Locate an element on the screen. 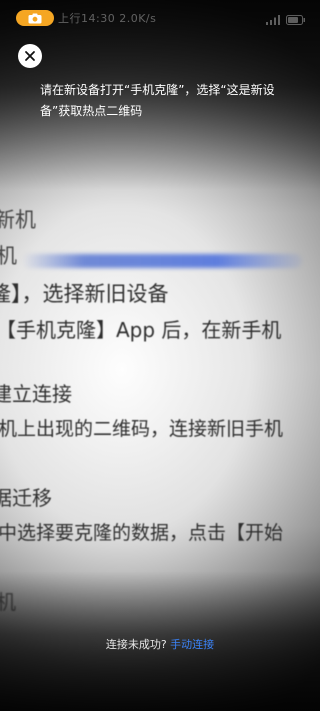 This screenshot has width=320, height=711. camera-in-use-indicator is located at coordinates (35, 18).